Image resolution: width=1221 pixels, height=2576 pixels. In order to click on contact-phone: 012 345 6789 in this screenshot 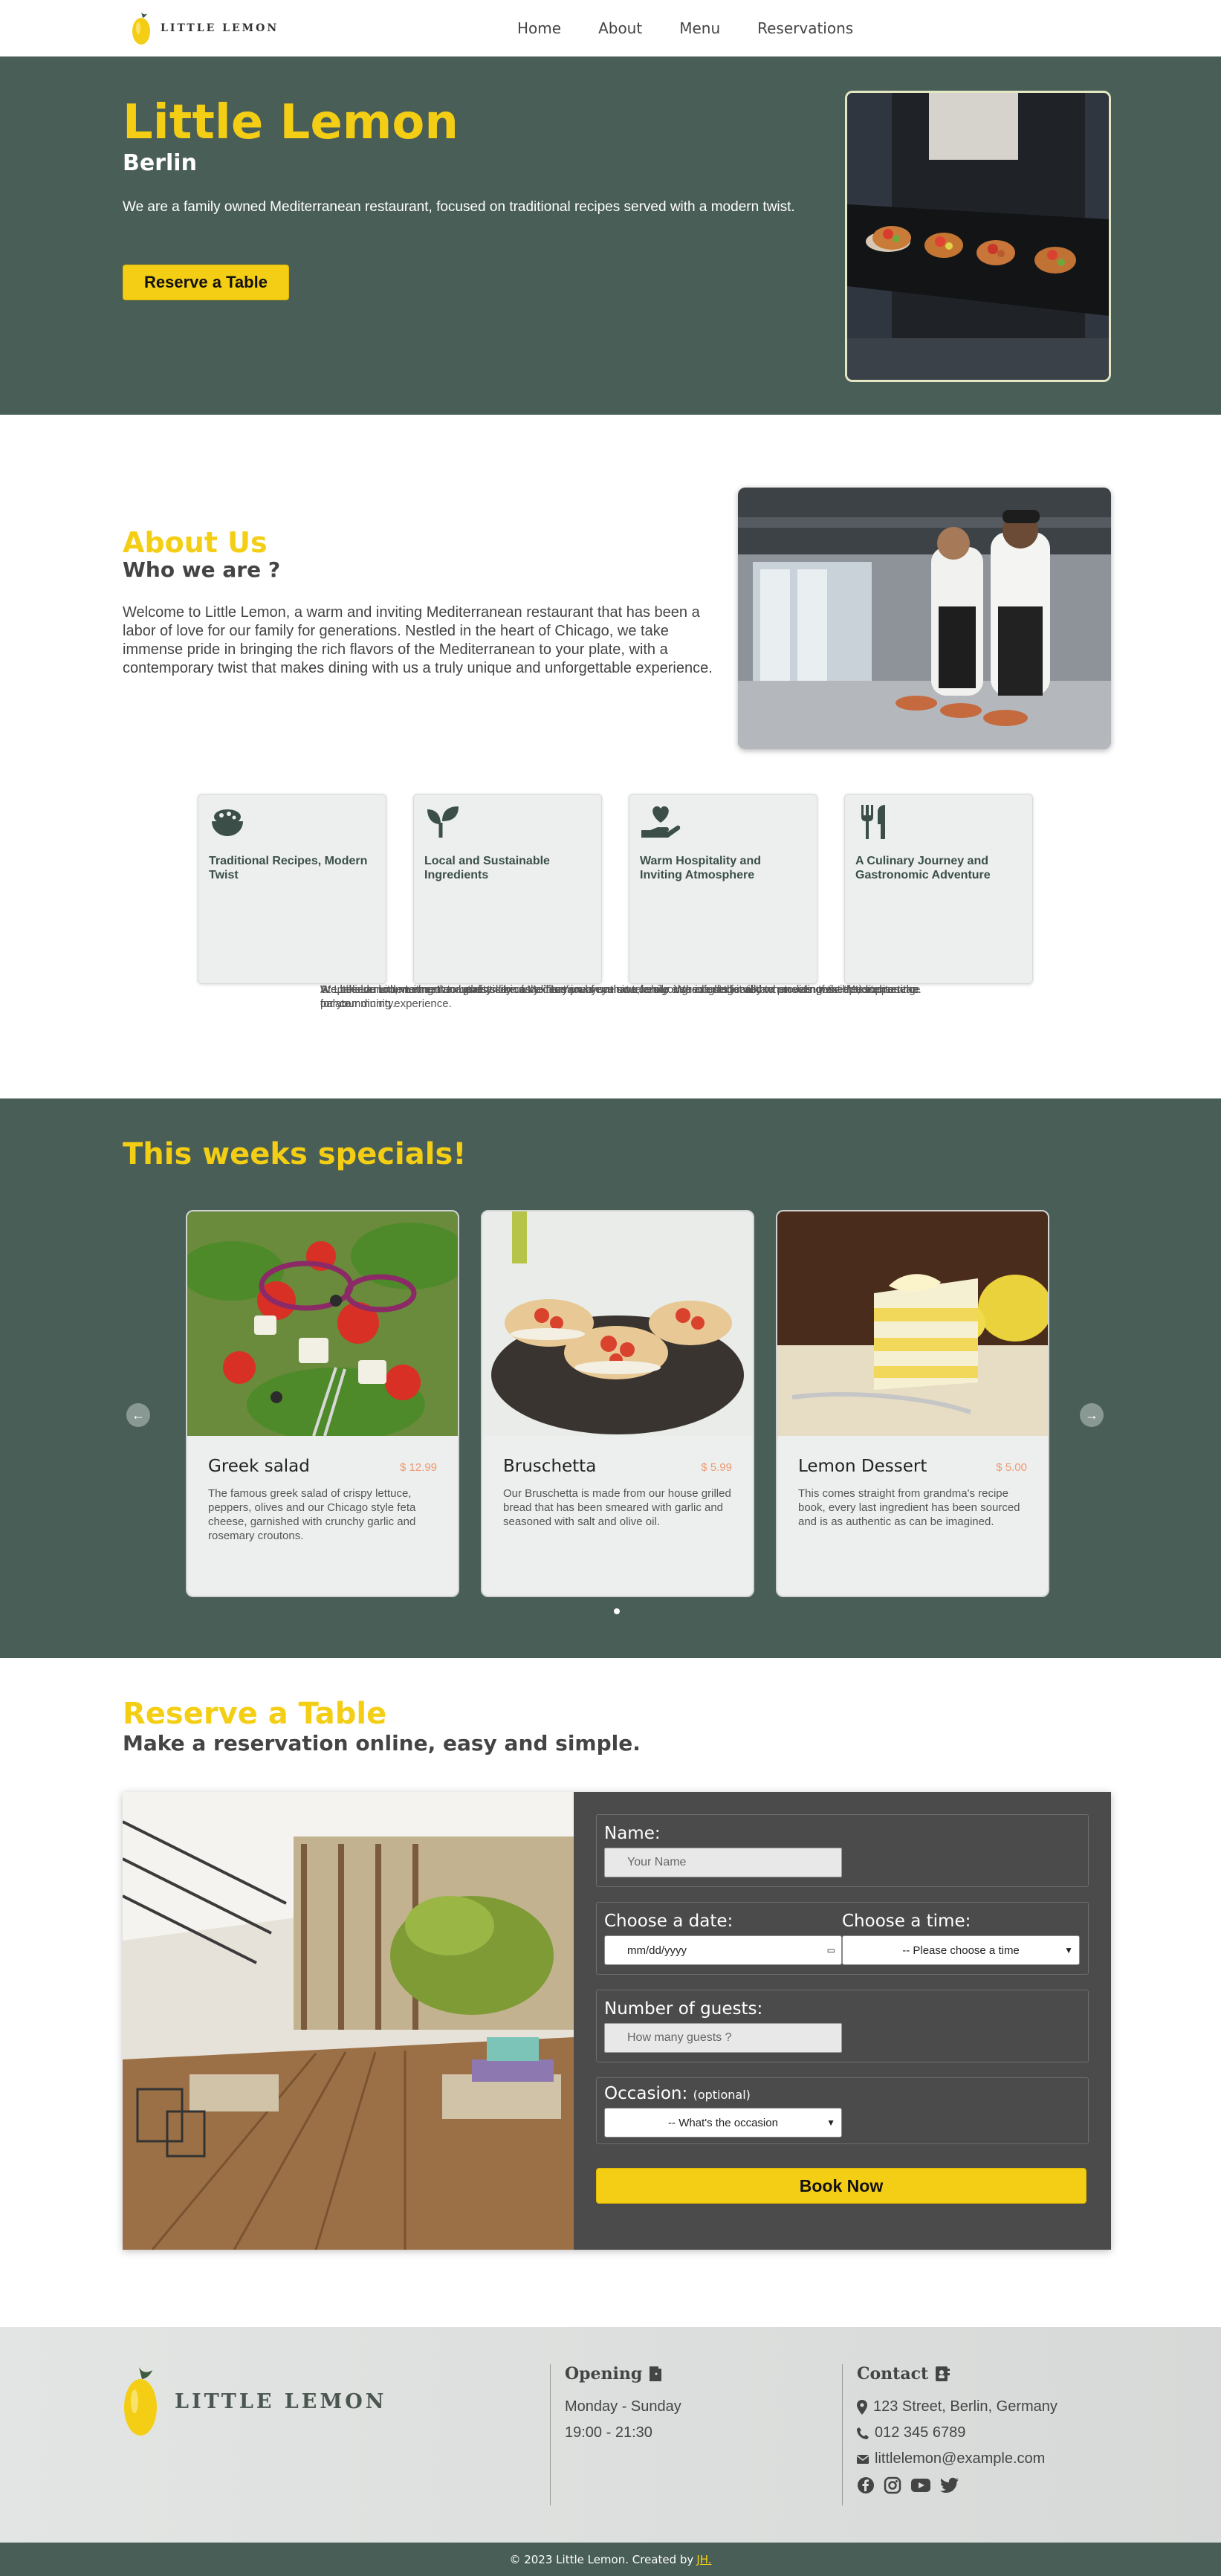, I will do `click(957, 2433)`.